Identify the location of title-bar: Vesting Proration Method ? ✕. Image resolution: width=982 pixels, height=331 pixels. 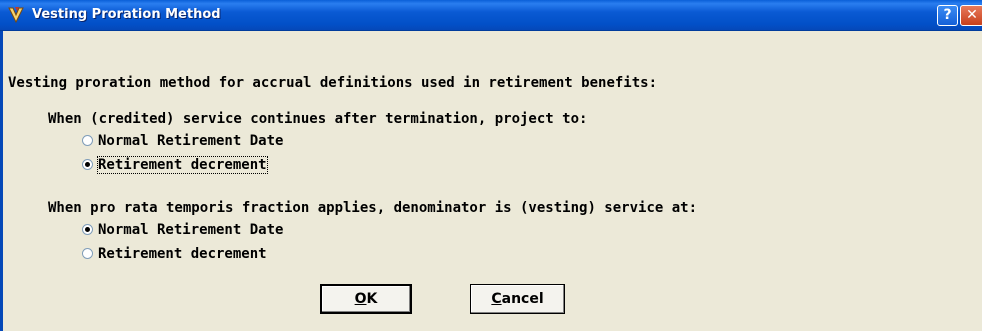
(491, 15).